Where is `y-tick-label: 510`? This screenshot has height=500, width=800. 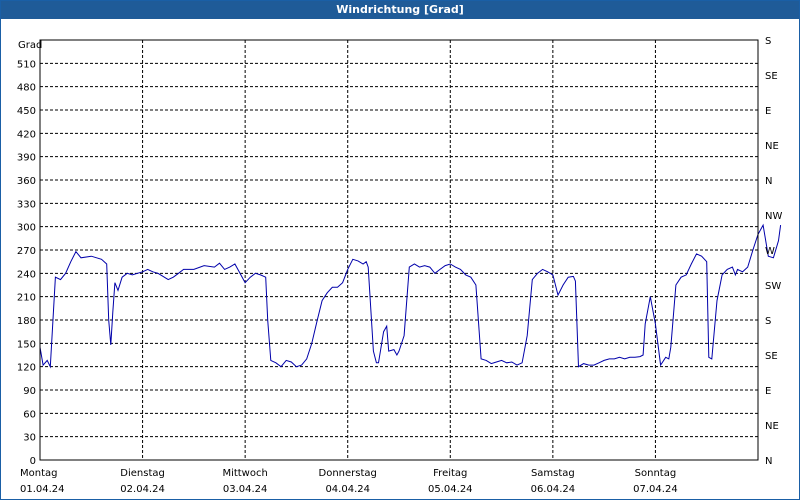 y-tick-label: 510 is located at coordinates (26, 64).